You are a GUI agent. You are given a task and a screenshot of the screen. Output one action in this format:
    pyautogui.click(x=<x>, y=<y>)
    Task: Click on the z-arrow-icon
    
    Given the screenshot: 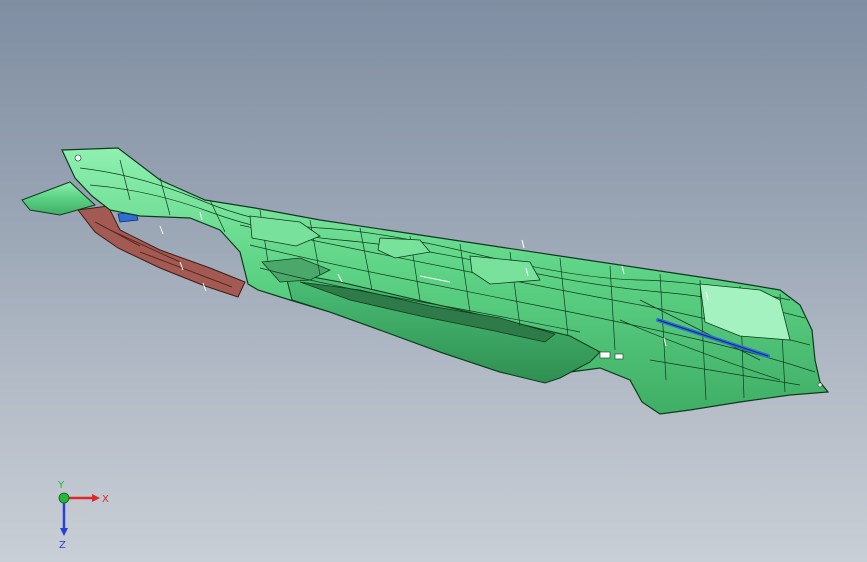 What is the action you would take?
    pyautogui.click(x=64, y=532)
    